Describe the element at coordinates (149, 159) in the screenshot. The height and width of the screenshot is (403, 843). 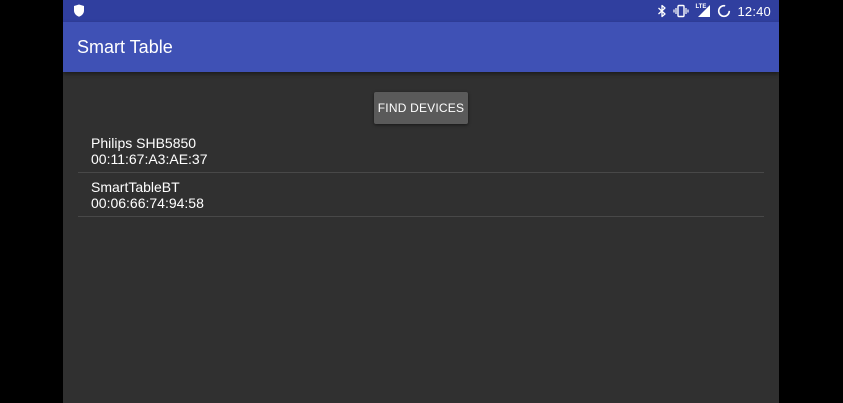
I see `device-address: 00:11:67:A3:AE:37` at that location.